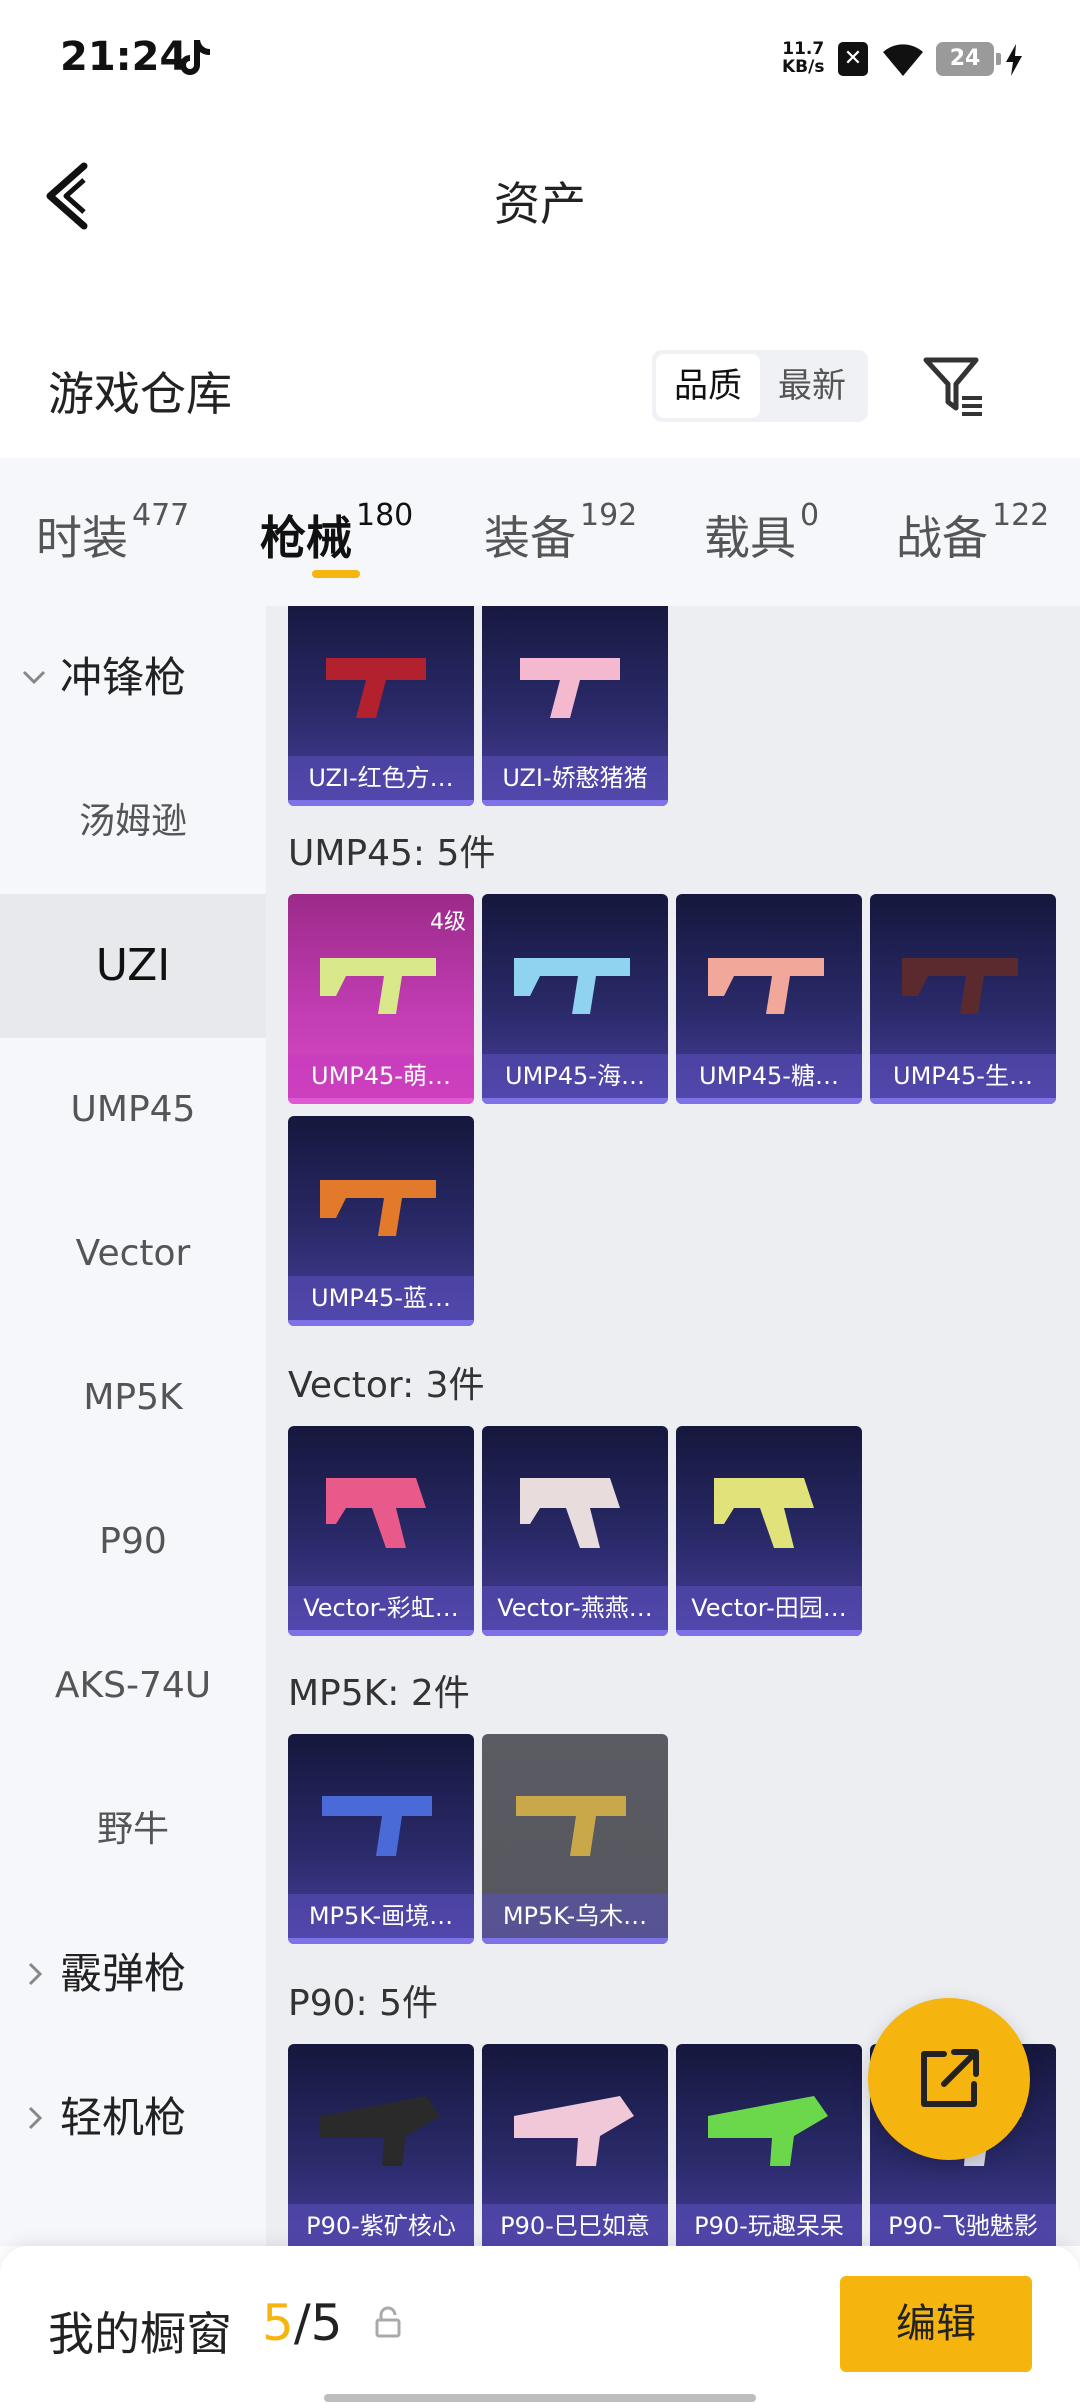 The height and width of the screenshot is (2408, 1080). I want to click on tab-fashion: 时装 477, so click(112, 533).